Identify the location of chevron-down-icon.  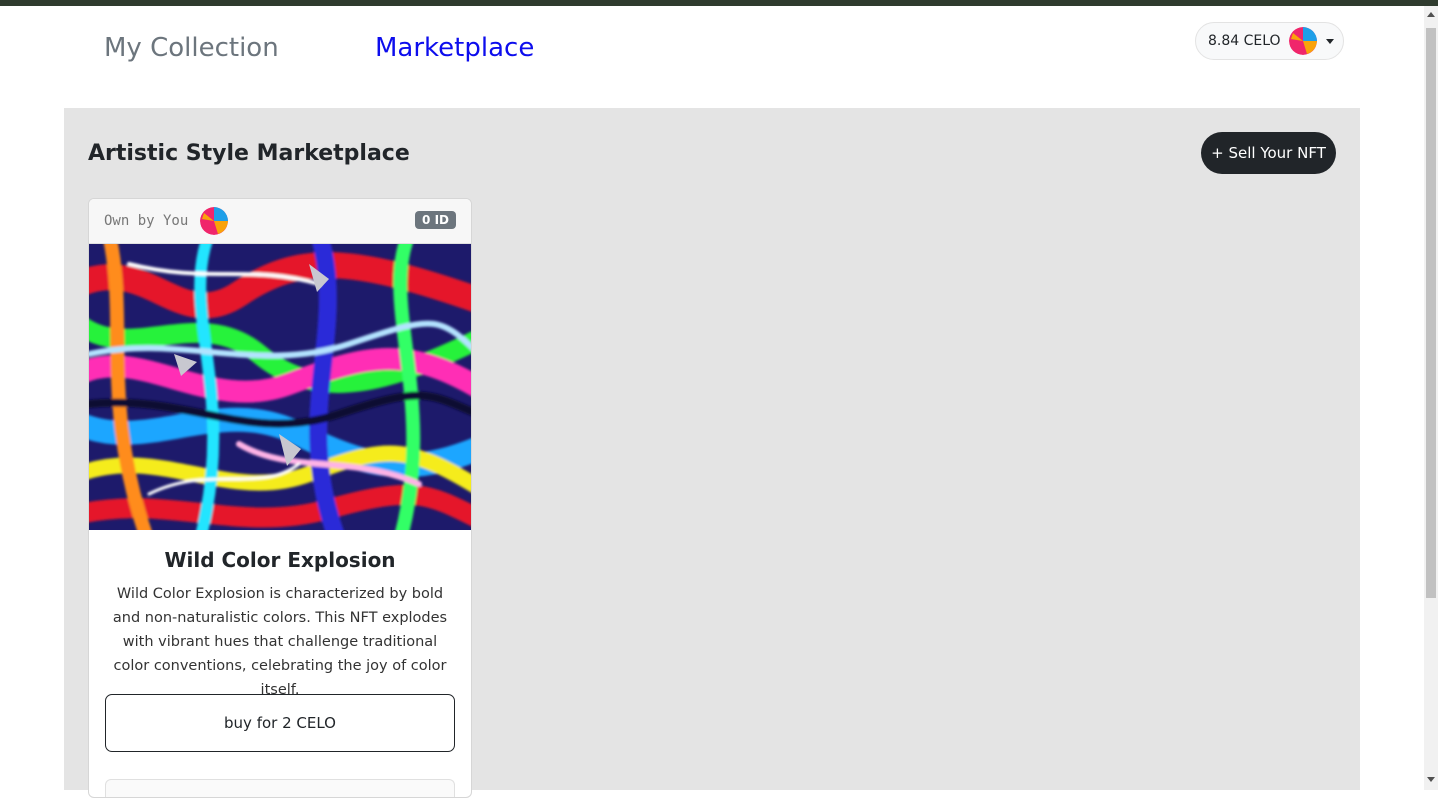
(1329, 41).